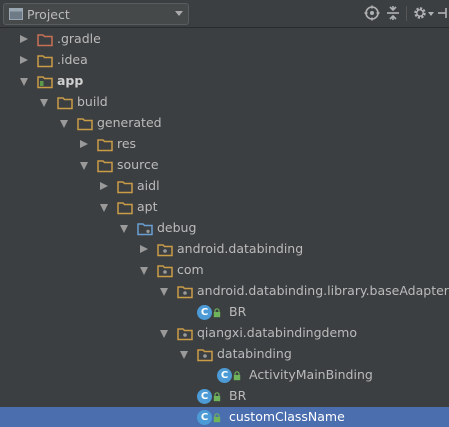 The image size is (449, 427). I want to click on project-view-selector: Project, so click(96, 14).